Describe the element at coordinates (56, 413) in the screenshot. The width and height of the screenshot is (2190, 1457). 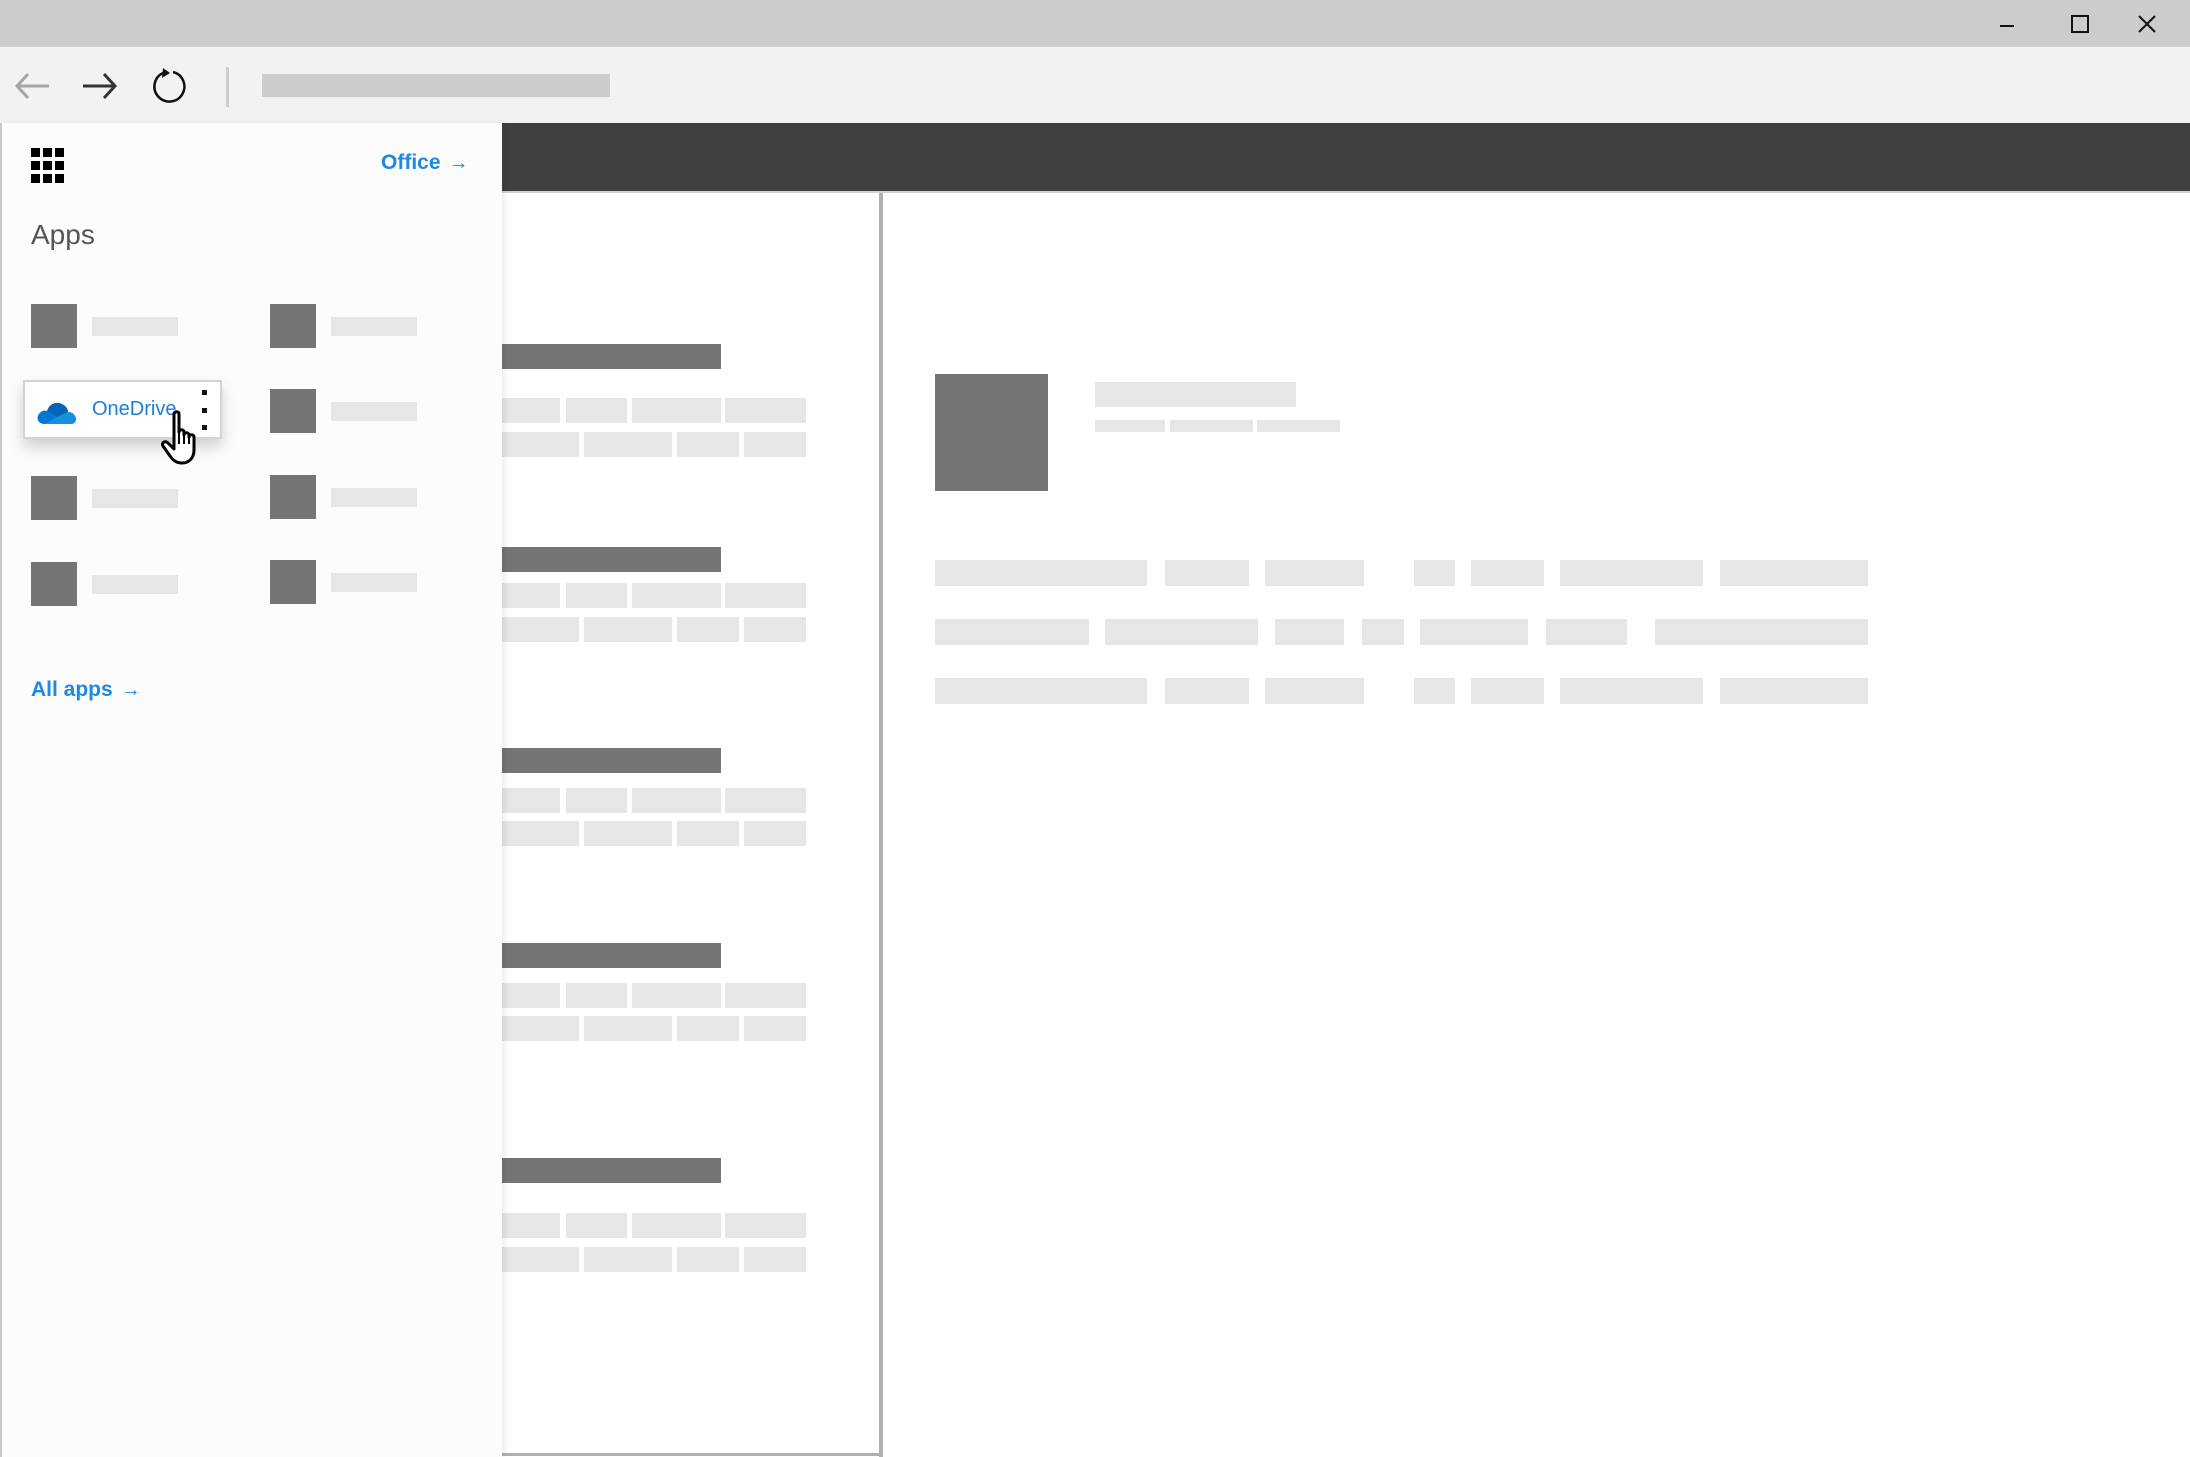
I see `onedrive-cloud-icon` at that location.